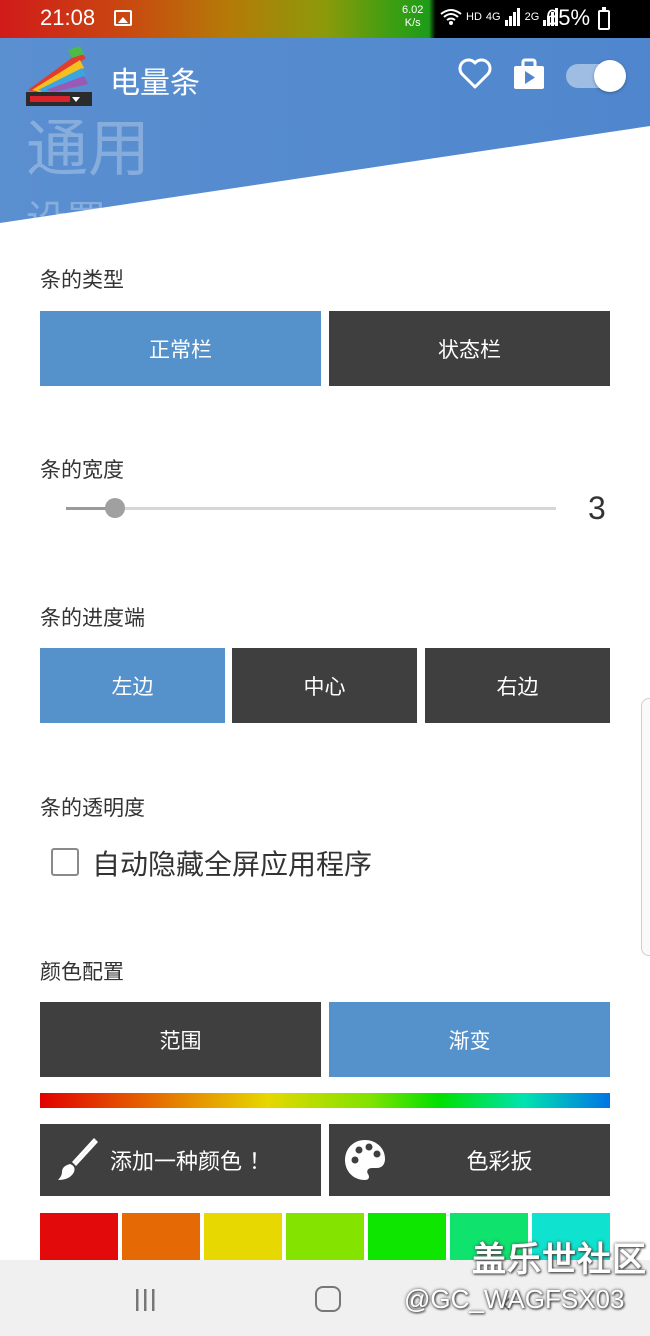 The width and height of the screenshot is (650, 1336). Describe the element at coordinates (82, 280) in the screenshot. I see `bar-type-label: 条的类型` at that location.